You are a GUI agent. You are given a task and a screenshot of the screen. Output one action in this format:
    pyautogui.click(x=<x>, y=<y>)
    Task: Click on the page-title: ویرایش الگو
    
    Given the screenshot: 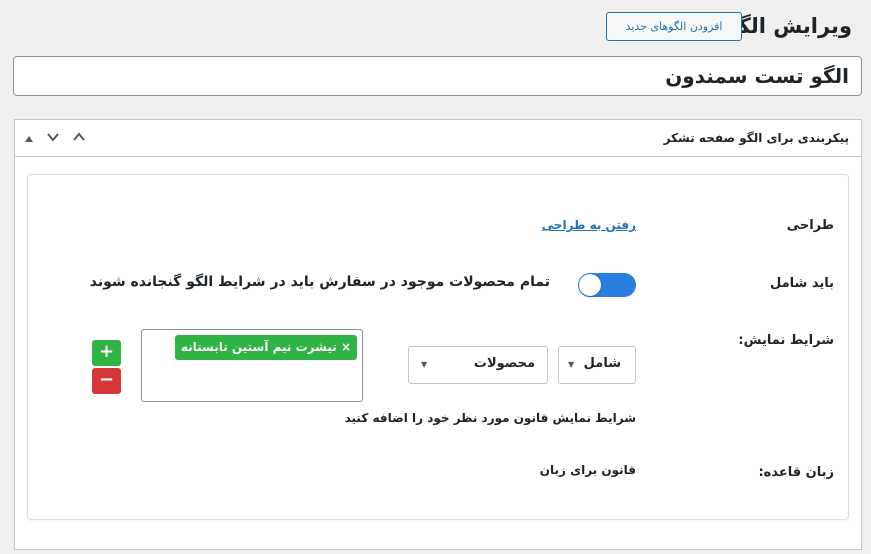 What is the action you would take?
    pyautogui.click(x=788, y=26)
    